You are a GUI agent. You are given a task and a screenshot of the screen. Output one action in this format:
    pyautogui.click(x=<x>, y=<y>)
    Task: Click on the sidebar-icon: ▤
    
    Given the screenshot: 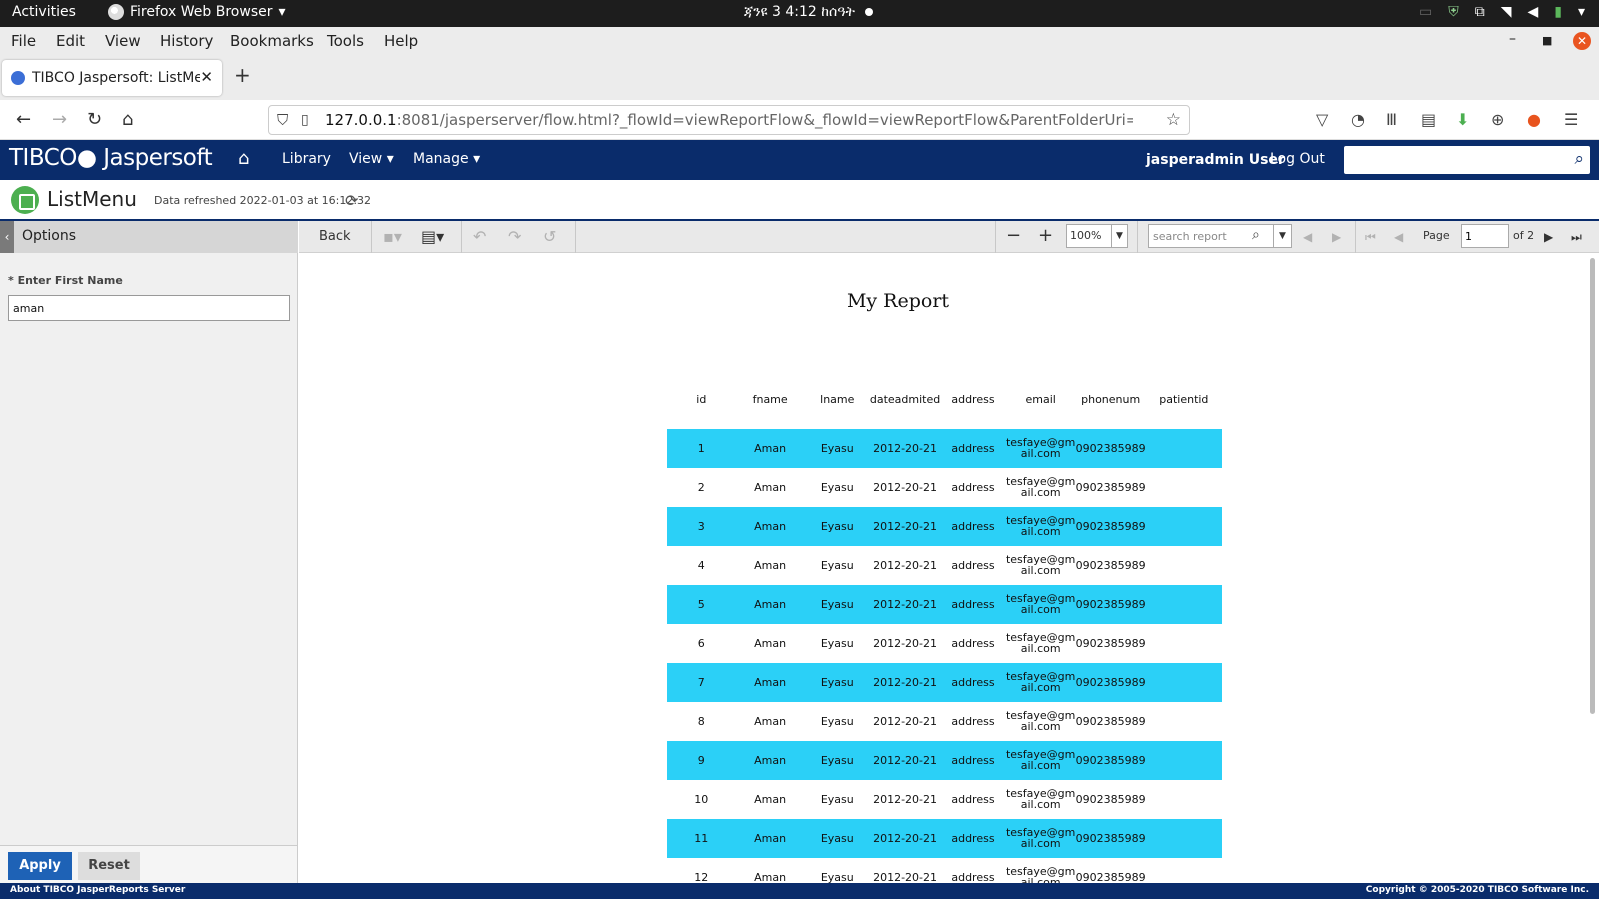 What is the action you would take?
    pyautogui.click(x=1428, y=119)
    